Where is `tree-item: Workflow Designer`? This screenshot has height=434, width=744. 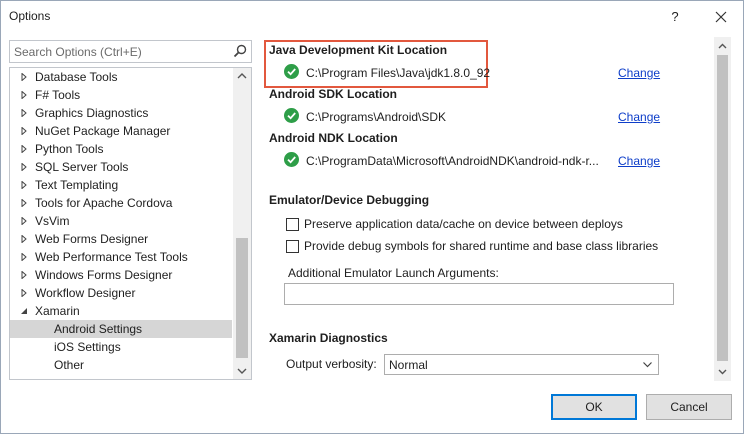 tree-item: Workflow Designer is located at coordinates (121, 293).